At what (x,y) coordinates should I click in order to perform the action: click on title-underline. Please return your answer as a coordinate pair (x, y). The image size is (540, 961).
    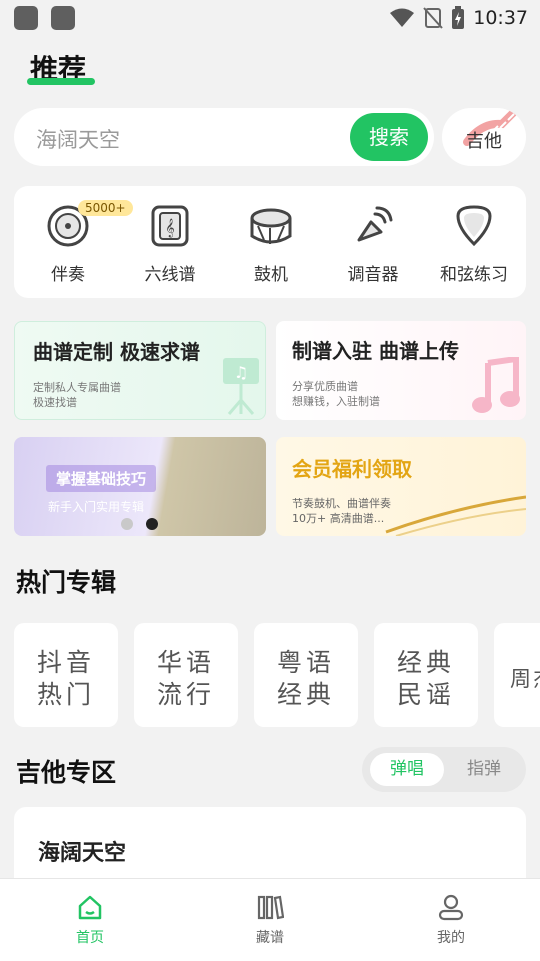
    Looking at the image, I should click on (61, 81).